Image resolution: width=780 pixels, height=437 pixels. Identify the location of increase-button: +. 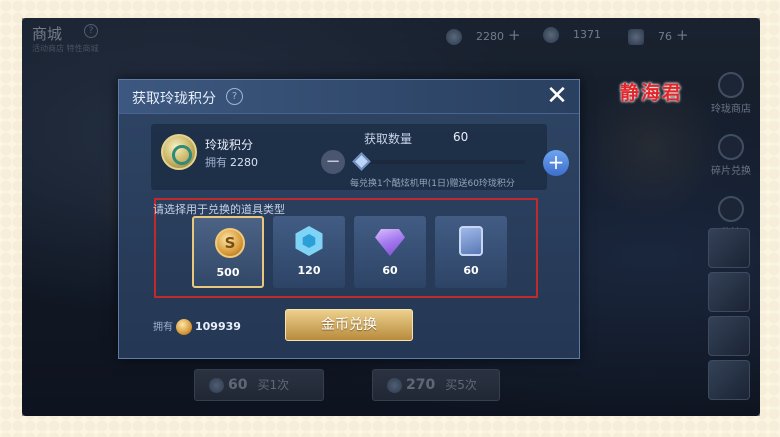
(556, 163).